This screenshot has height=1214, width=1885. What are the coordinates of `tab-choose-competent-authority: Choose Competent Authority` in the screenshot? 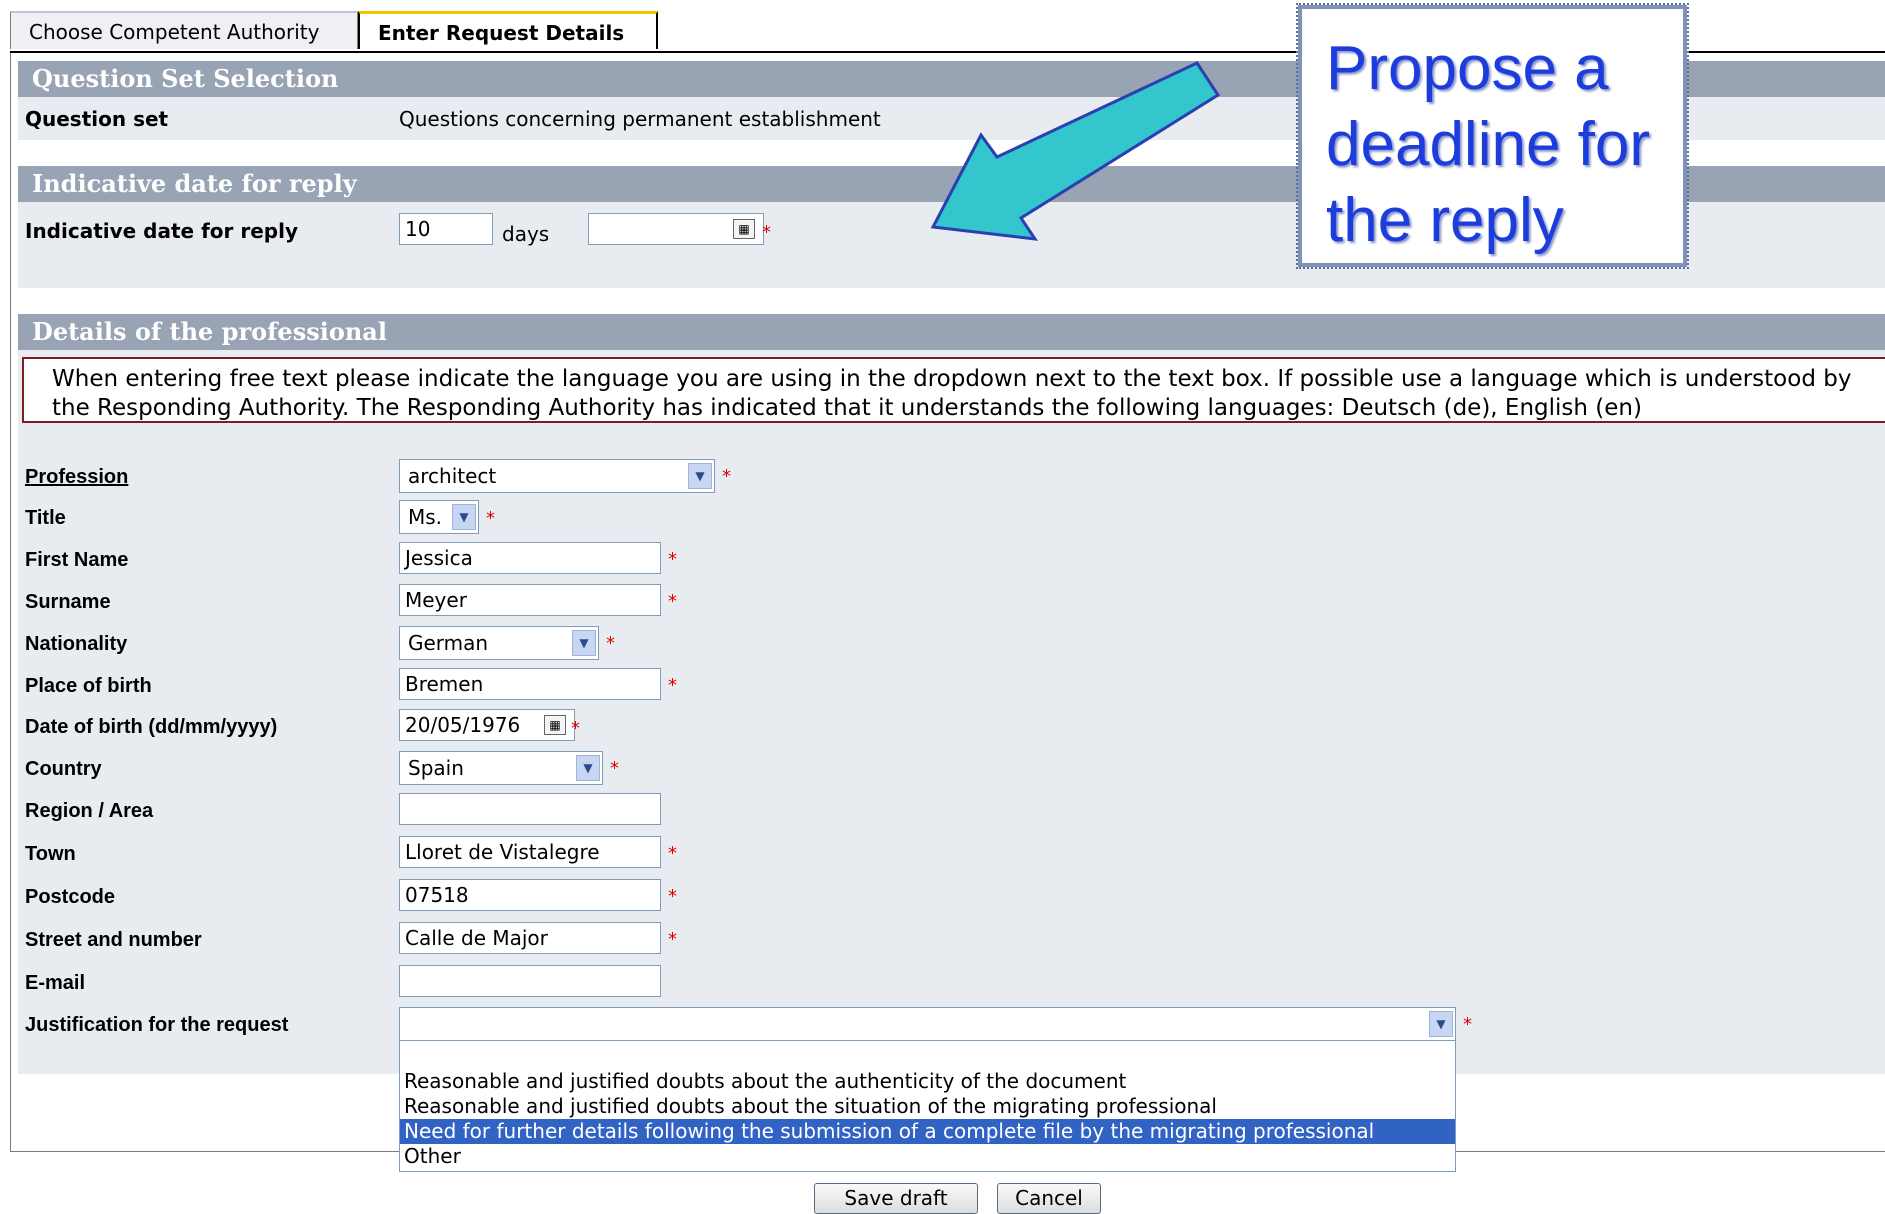 It's located at (184, 30).